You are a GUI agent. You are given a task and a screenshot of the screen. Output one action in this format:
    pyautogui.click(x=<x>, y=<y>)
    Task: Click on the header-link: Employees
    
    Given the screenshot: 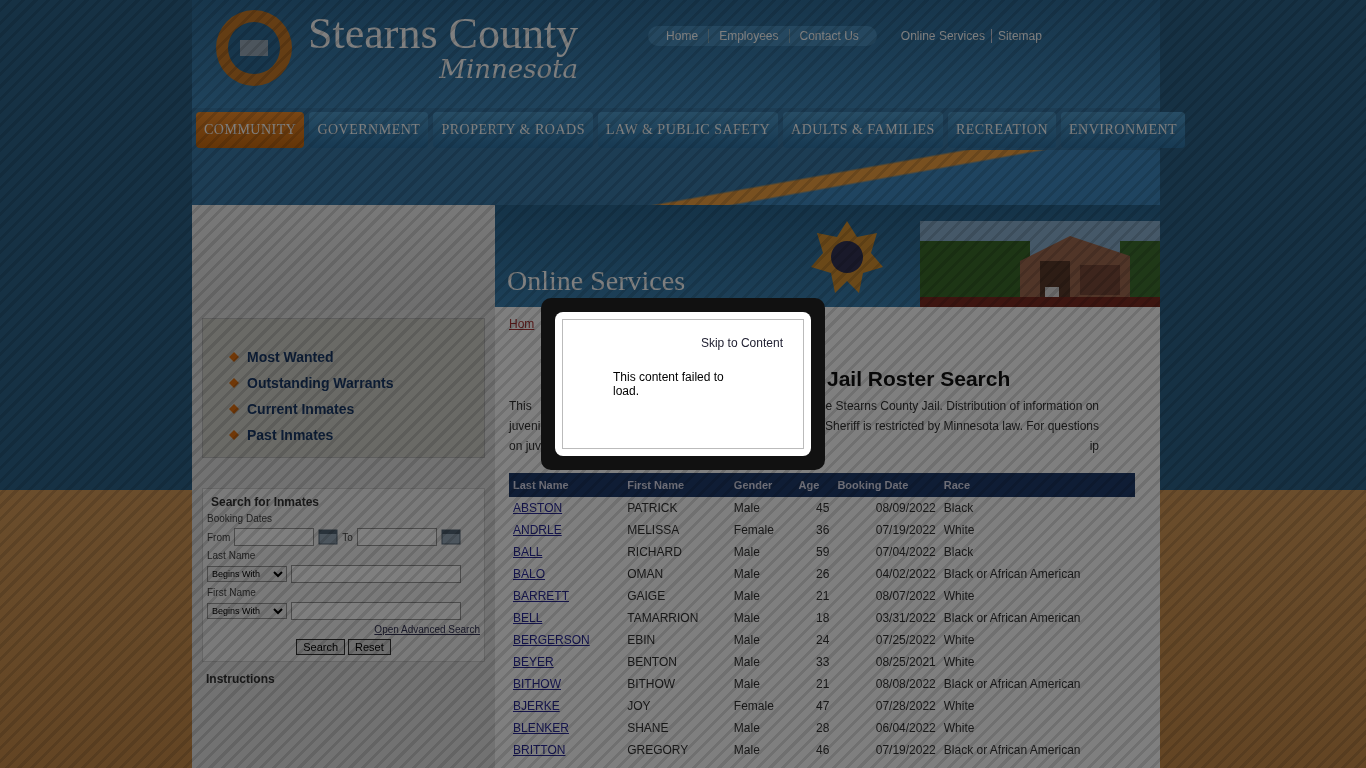 What is the action you would take?
    pyautogui.click(x=748, y=36)
    